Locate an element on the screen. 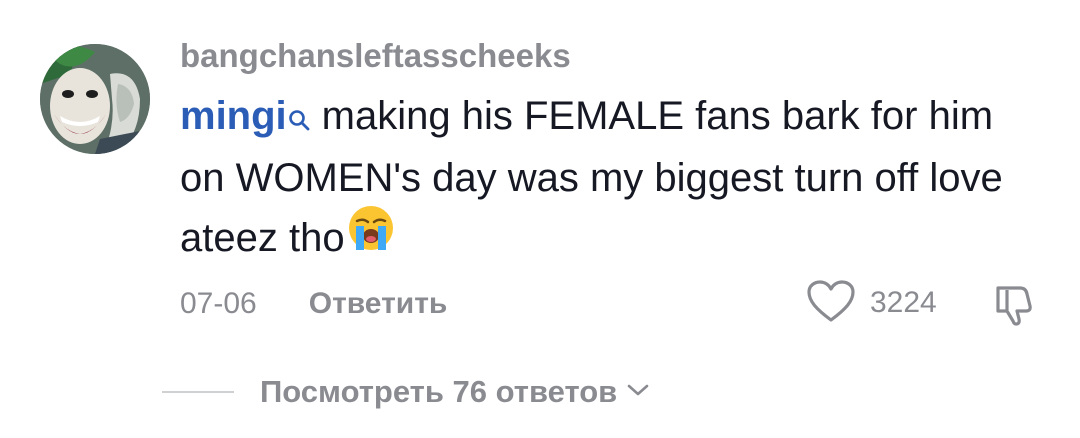  view-replies-button: Посмотреть 76 ответов is located at coordinates (405, 392).